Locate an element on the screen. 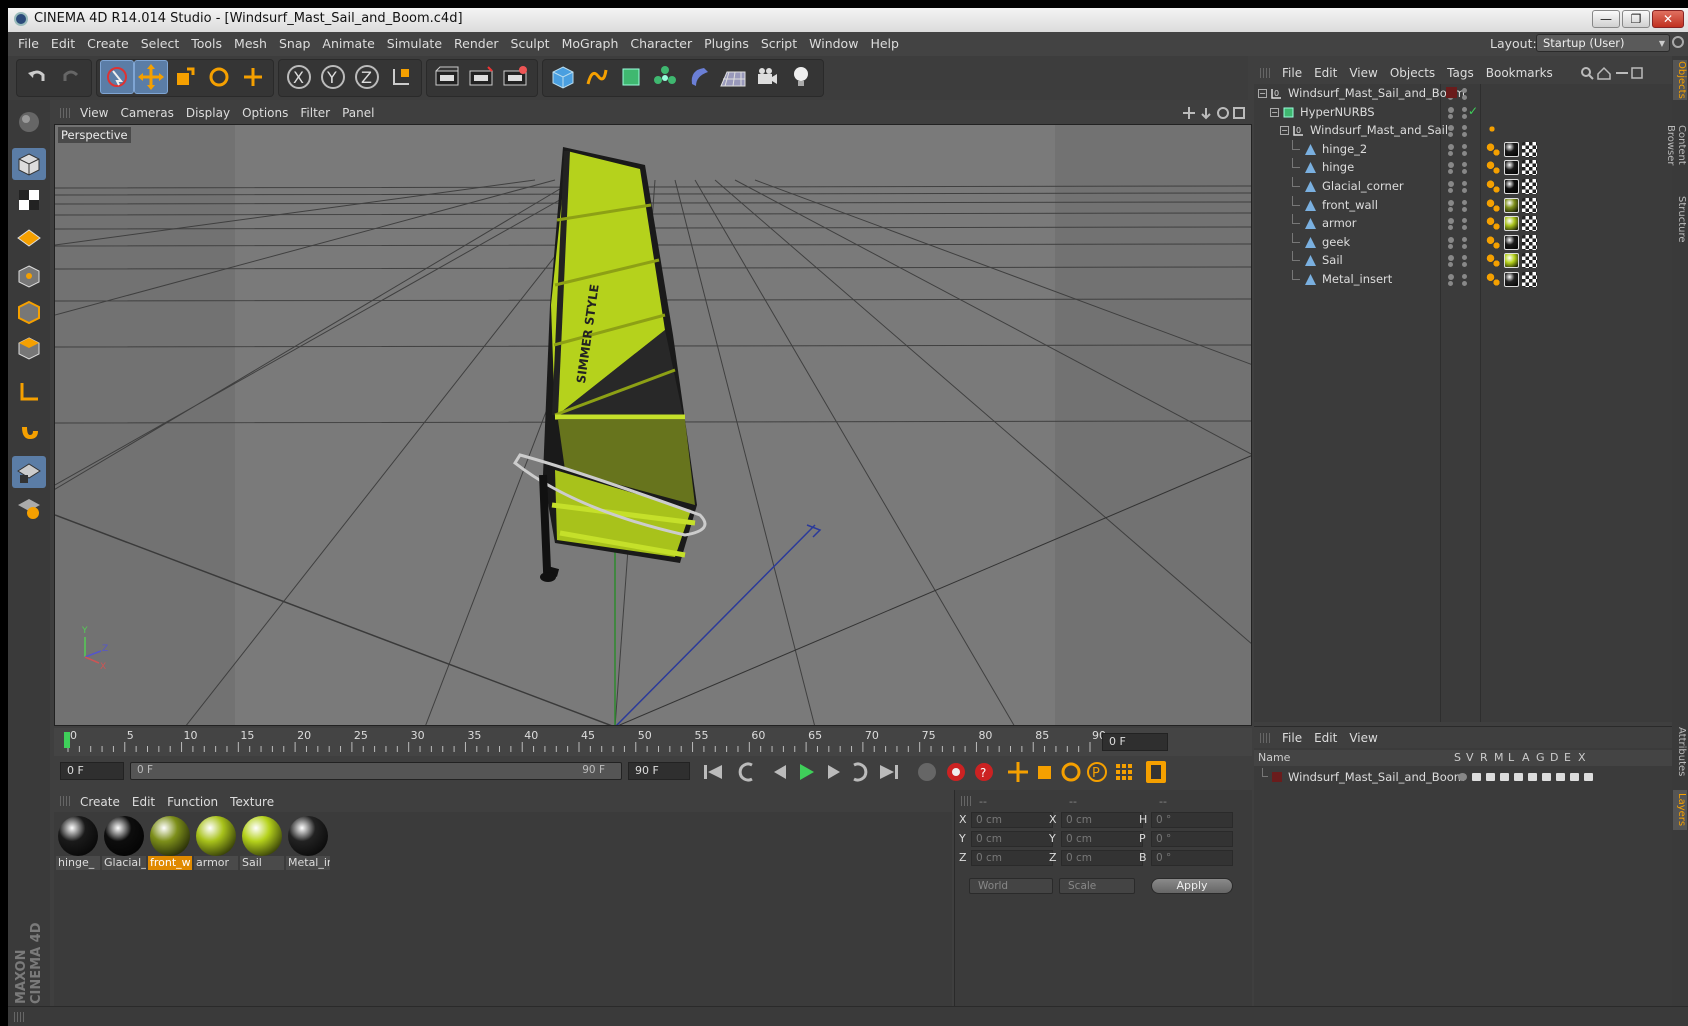 This screenshot has width=1688, height=1026. object-row: front_wall is located at coordinates (1463, 205).